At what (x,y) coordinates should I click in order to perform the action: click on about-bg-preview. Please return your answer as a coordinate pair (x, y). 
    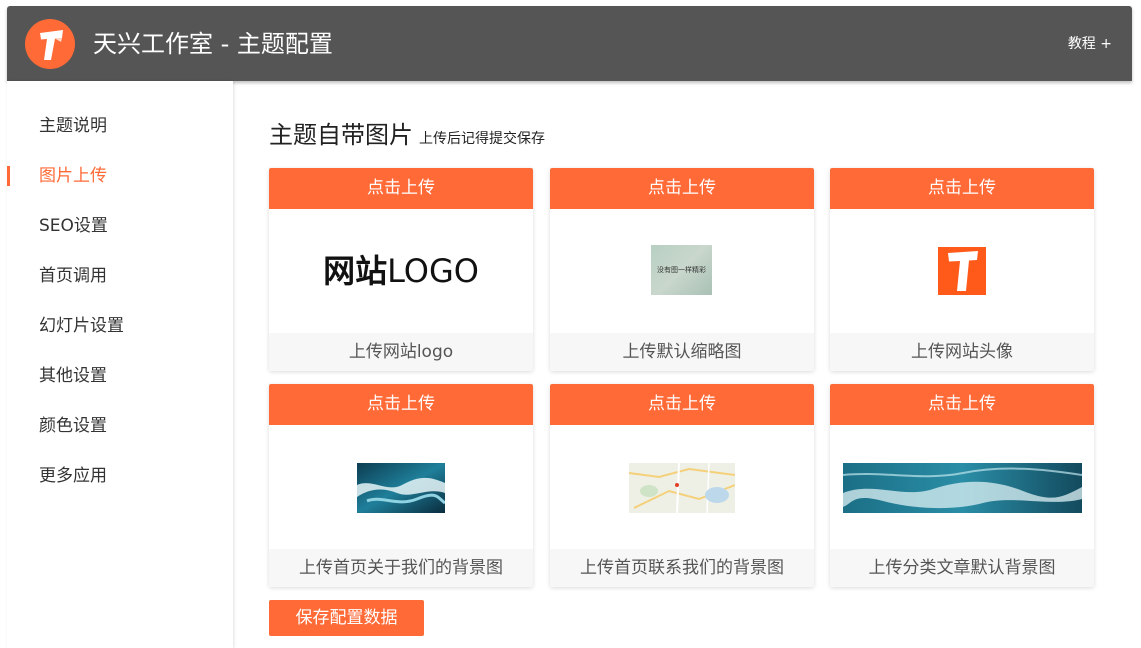
    Looking at the image, I should click on (401, 487).